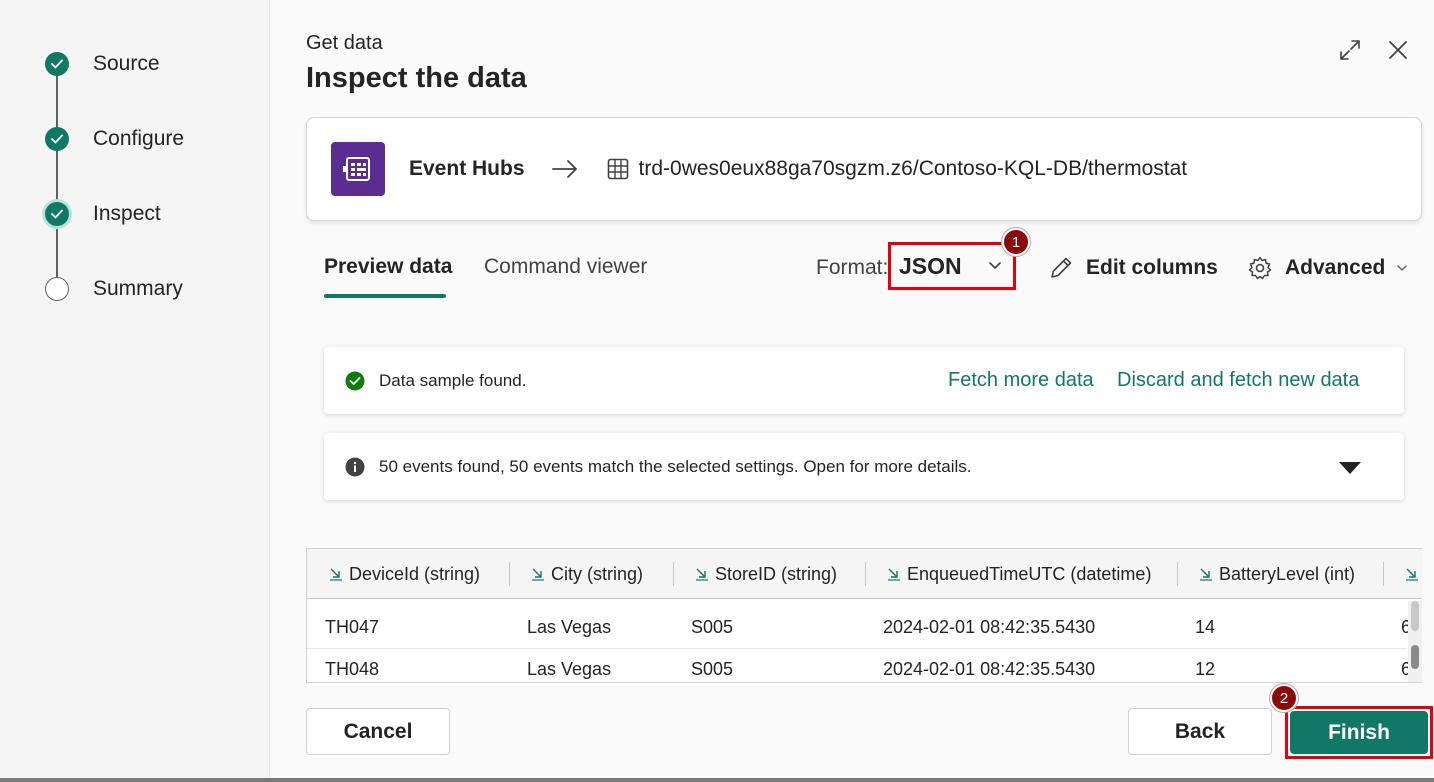  Describe the element at coordinates (352, 669) in the screenshot. I see `table-cell: TH048` at that location.